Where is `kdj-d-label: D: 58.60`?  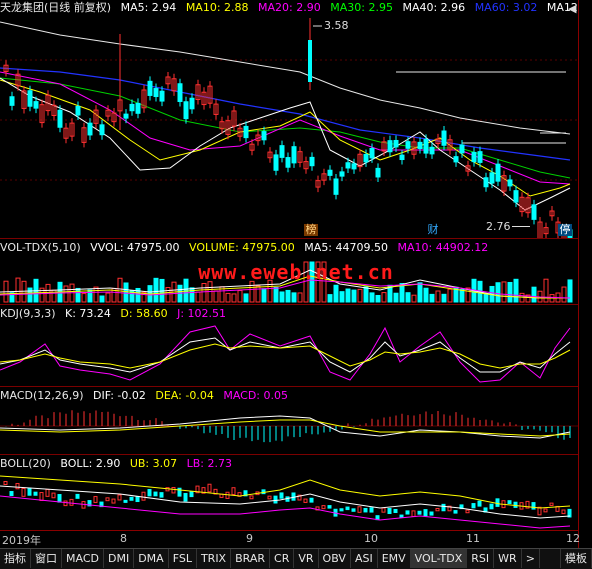
kdj-d-label: D: 58.60 is located at coordinates (144, 313).